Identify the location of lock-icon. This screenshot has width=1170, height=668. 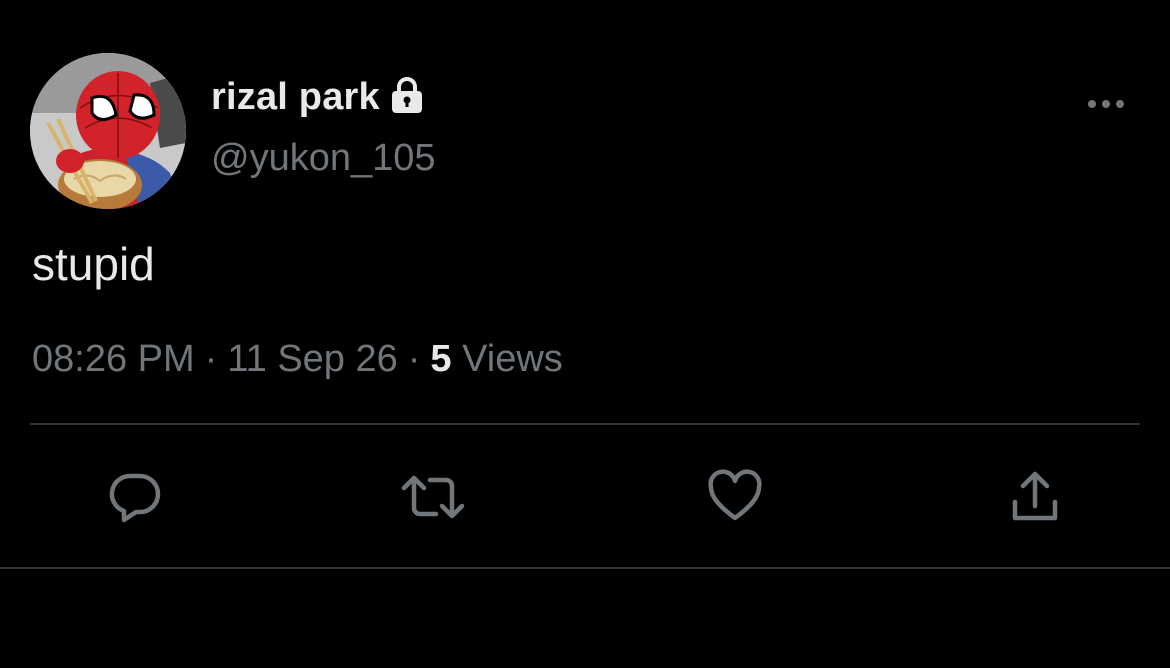
(407, 95).